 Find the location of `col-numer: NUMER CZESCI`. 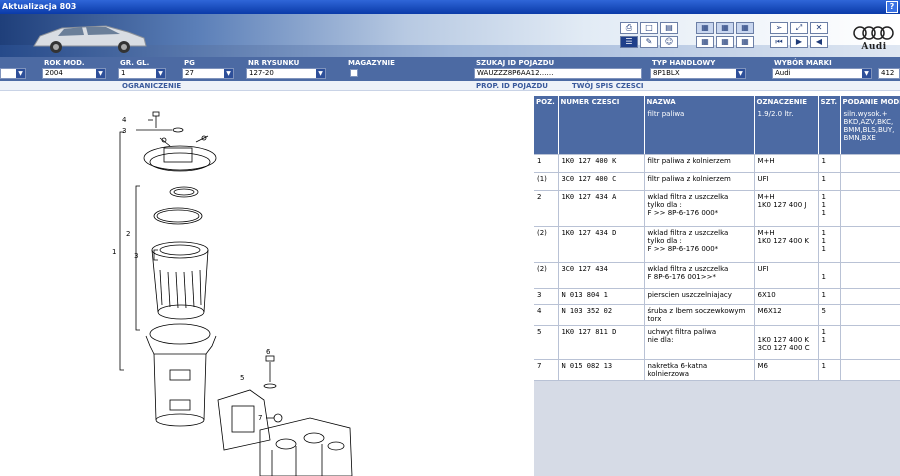

col-numer: NUMER CZESCI is located at coordinates (601, 102).